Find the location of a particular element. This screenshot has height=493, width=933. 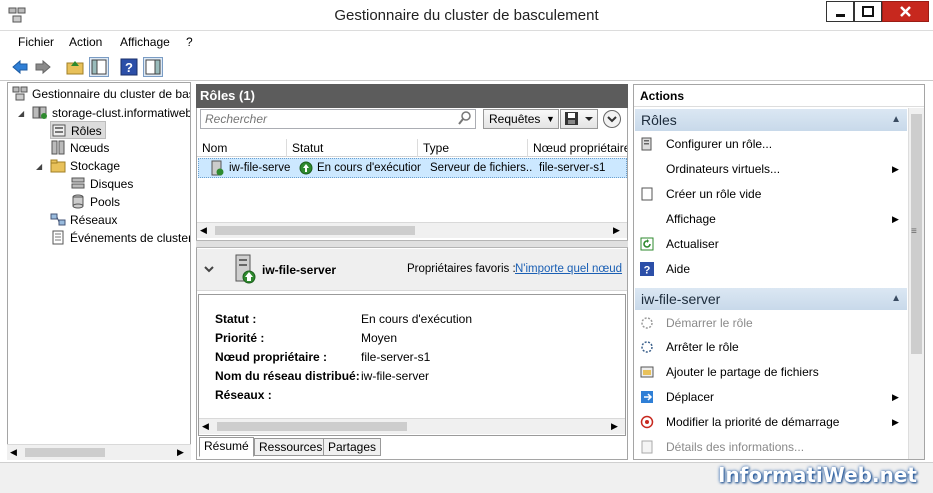

menu-help: ? is located at coordinates (189, 42).